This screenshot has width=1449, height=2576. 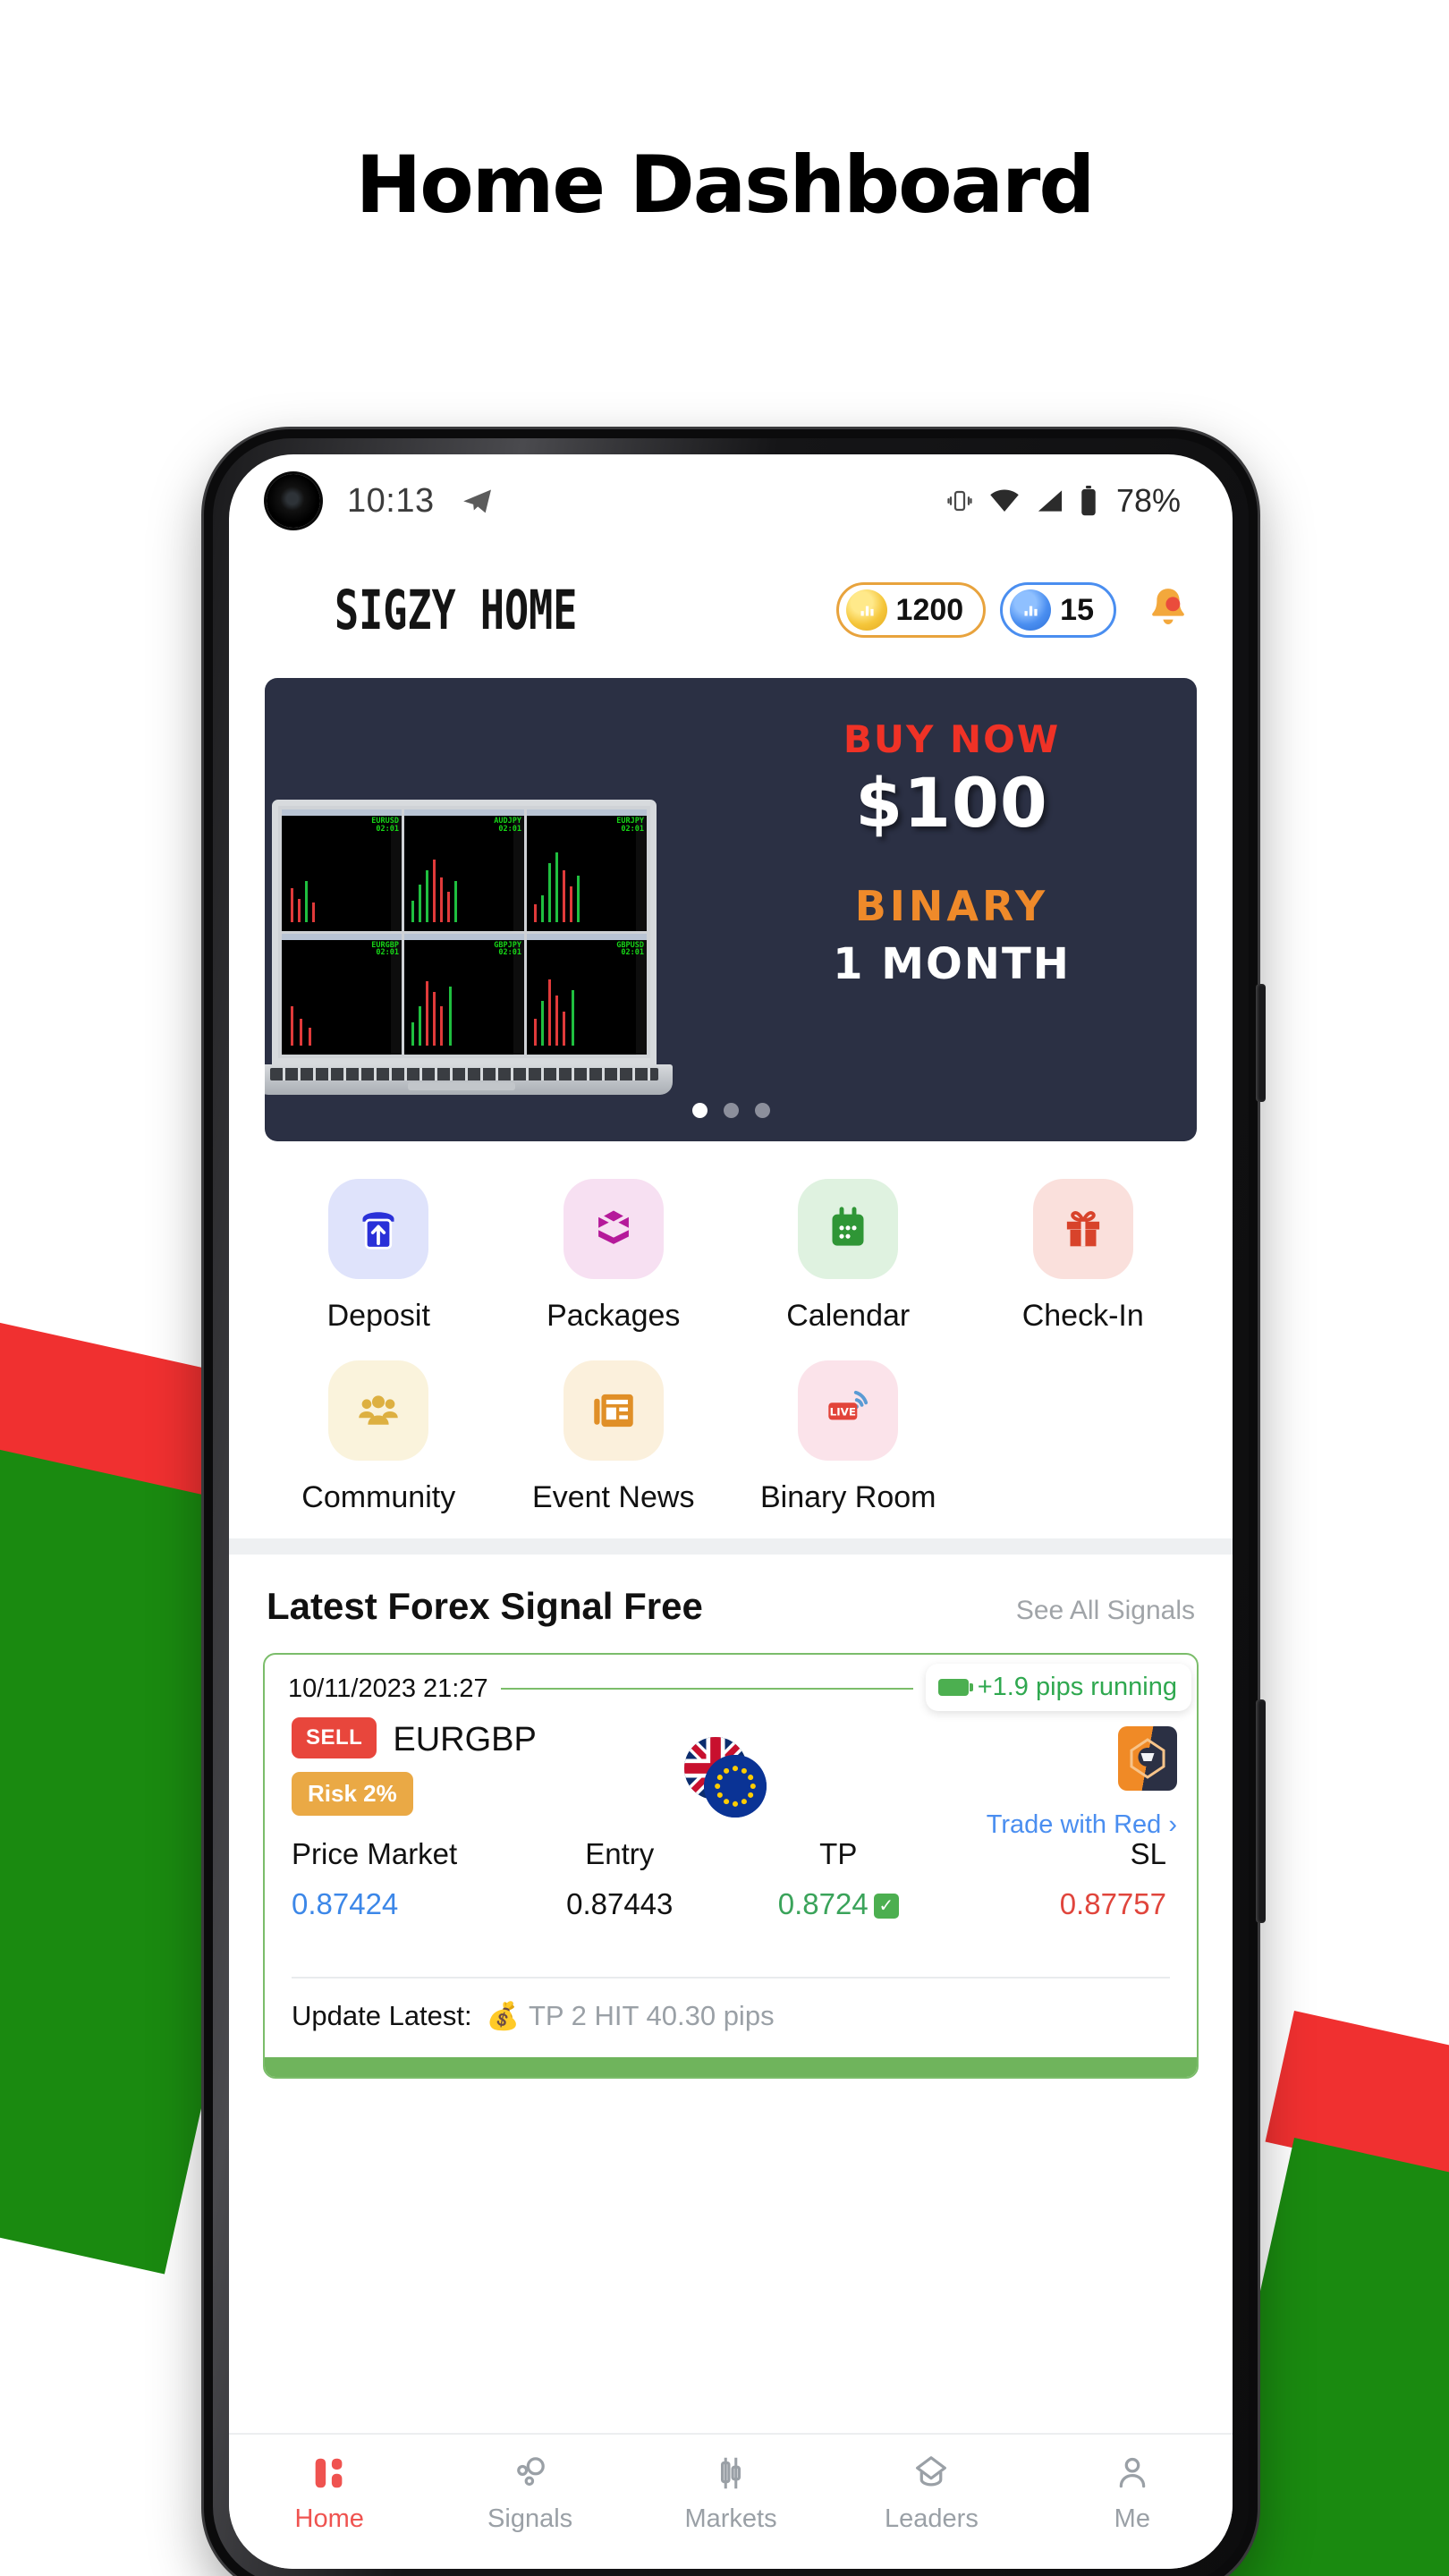 I want to click on mt4-chart-window: EURUSD 02:01, so click(x=342, y=870).